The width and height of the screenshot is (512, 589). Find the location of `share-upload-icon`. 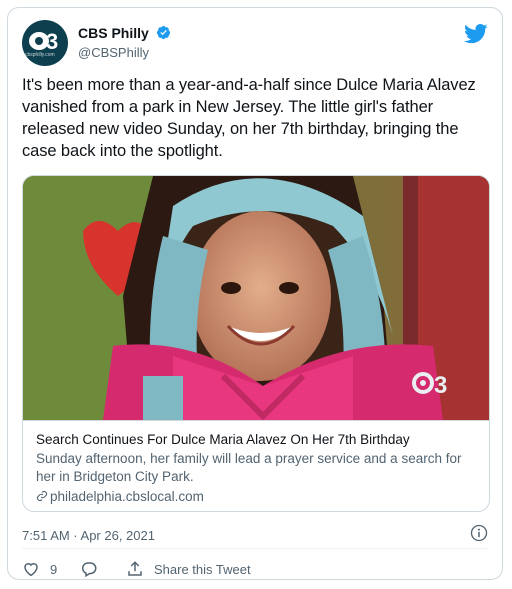

share-upload-icon is located at coordinates (135, 568).